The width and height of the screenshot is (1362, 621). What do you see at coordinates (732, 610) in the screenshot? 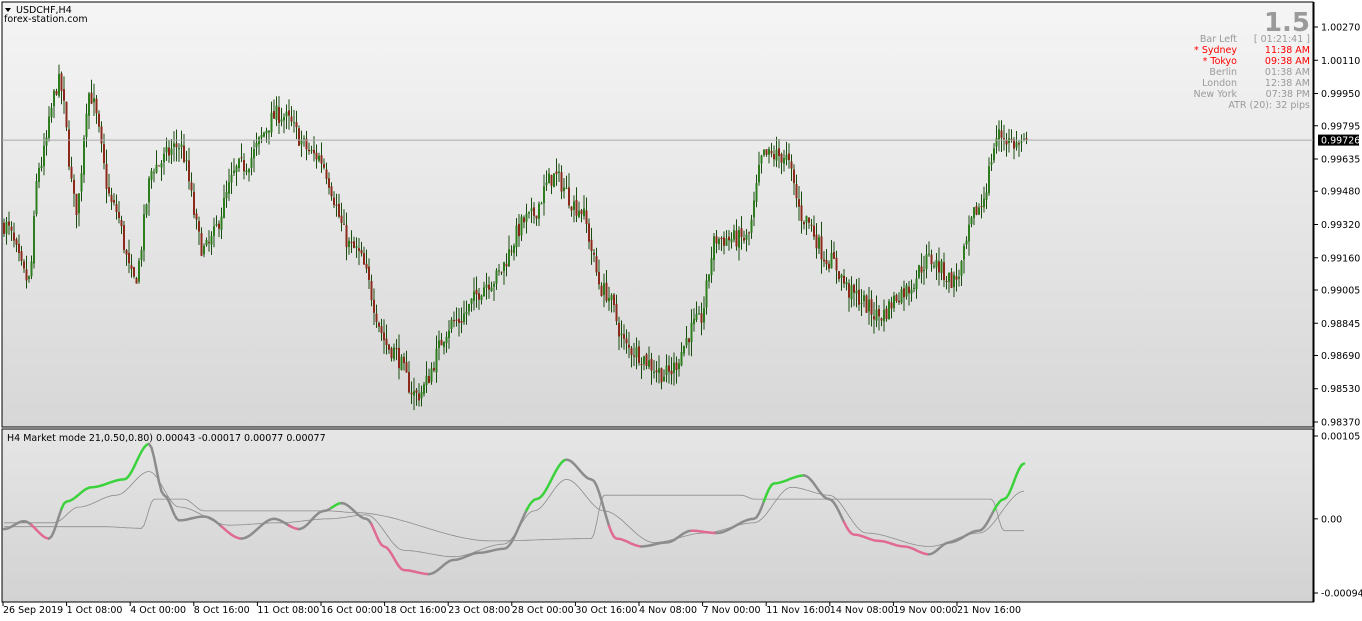
I see `time-tick-label: 7 Nov 00:00` at bounding box center [732, 610].